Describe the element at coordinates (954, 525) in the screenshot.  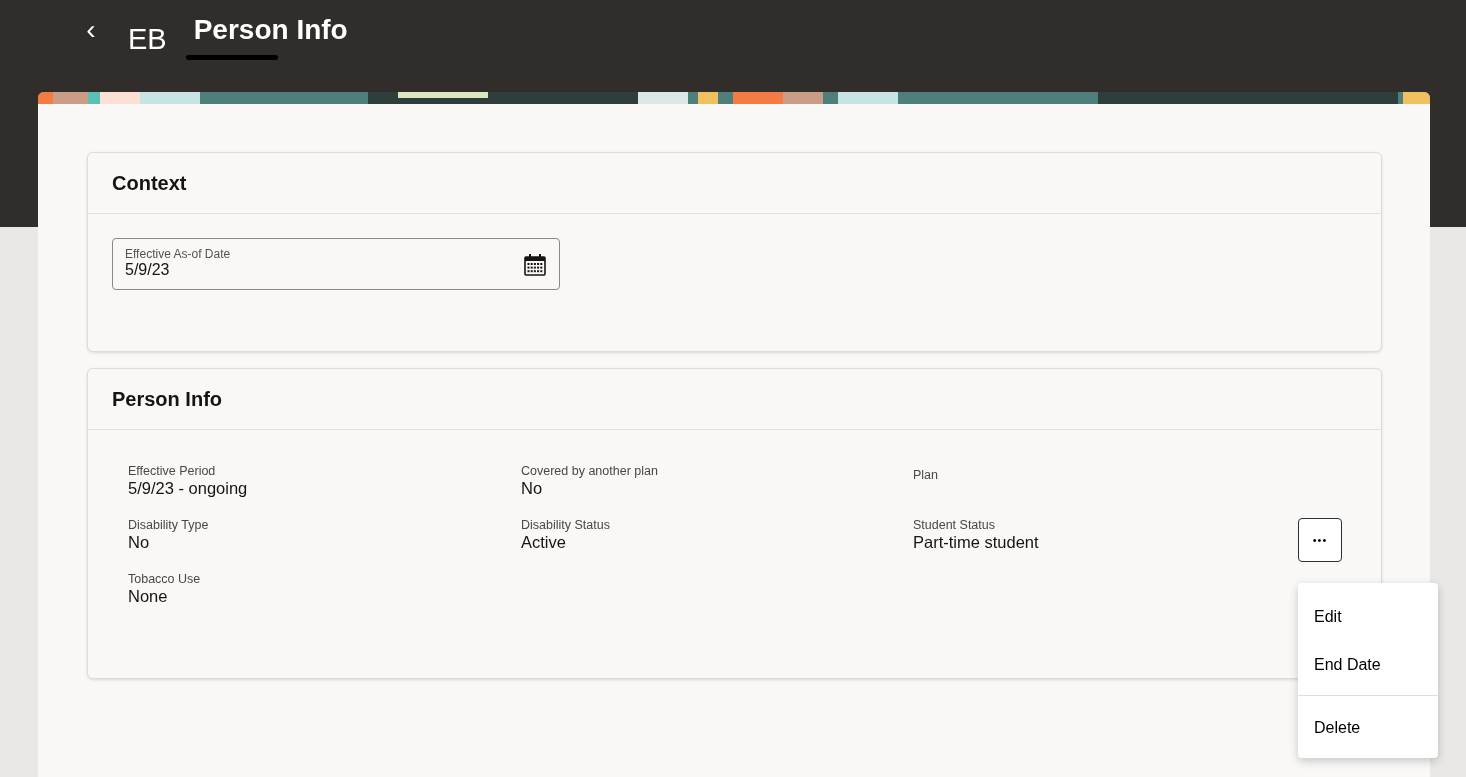
I see `field-label: Student Status` at that location.